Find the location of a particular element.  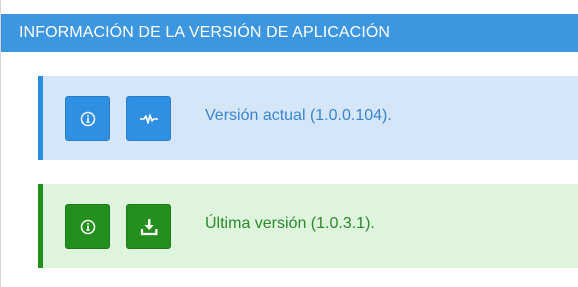

current-version-activity-button is located at coordinates (148, 118).